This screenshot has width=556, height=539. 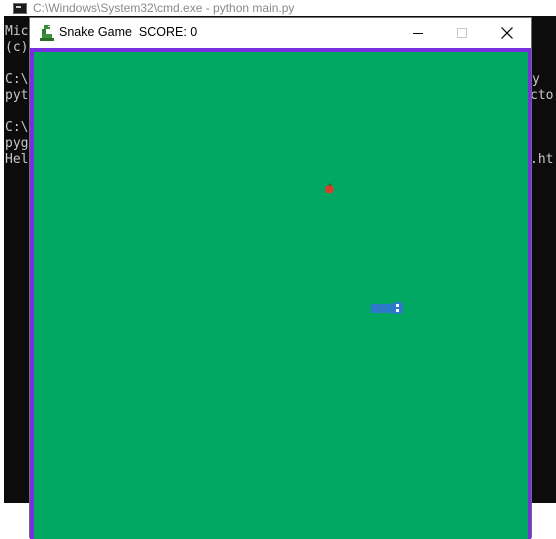 I want to click on console-line-fragment: .ht, so click(x=542, y=159).